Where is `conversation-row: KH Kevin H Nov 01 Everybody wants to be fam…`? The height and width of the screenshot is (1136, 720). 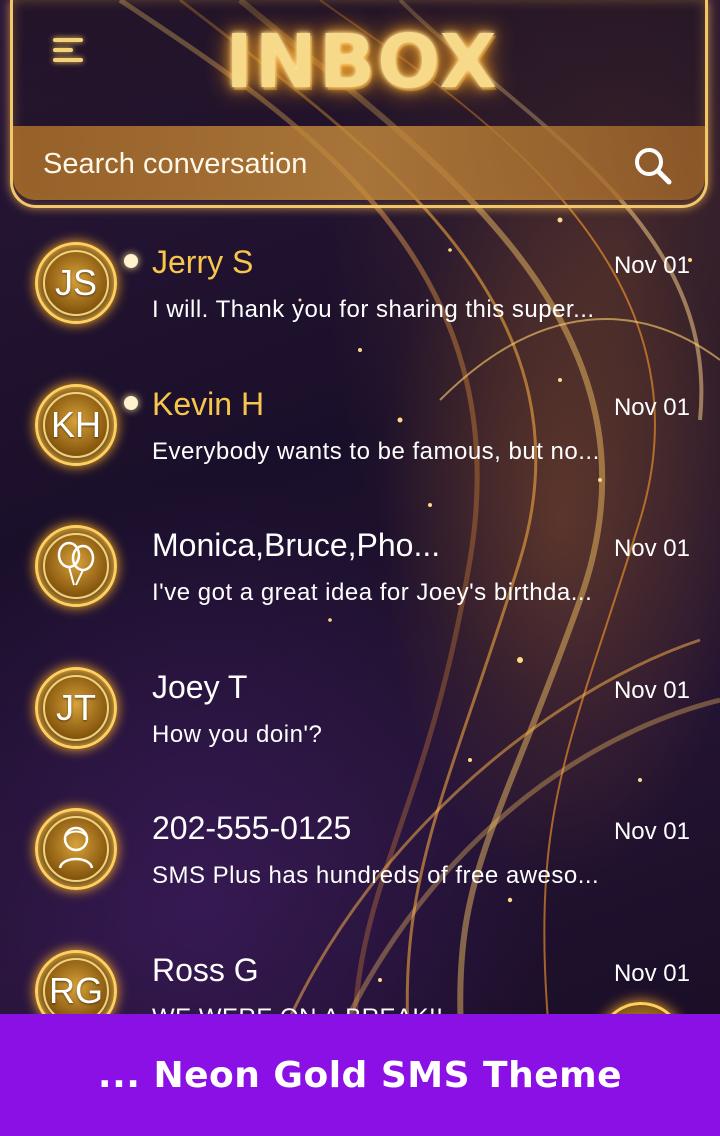 conversation-row: KH Kevin H Nov 01 Everybody wants to be fam… is located at coordinates (360, 427).